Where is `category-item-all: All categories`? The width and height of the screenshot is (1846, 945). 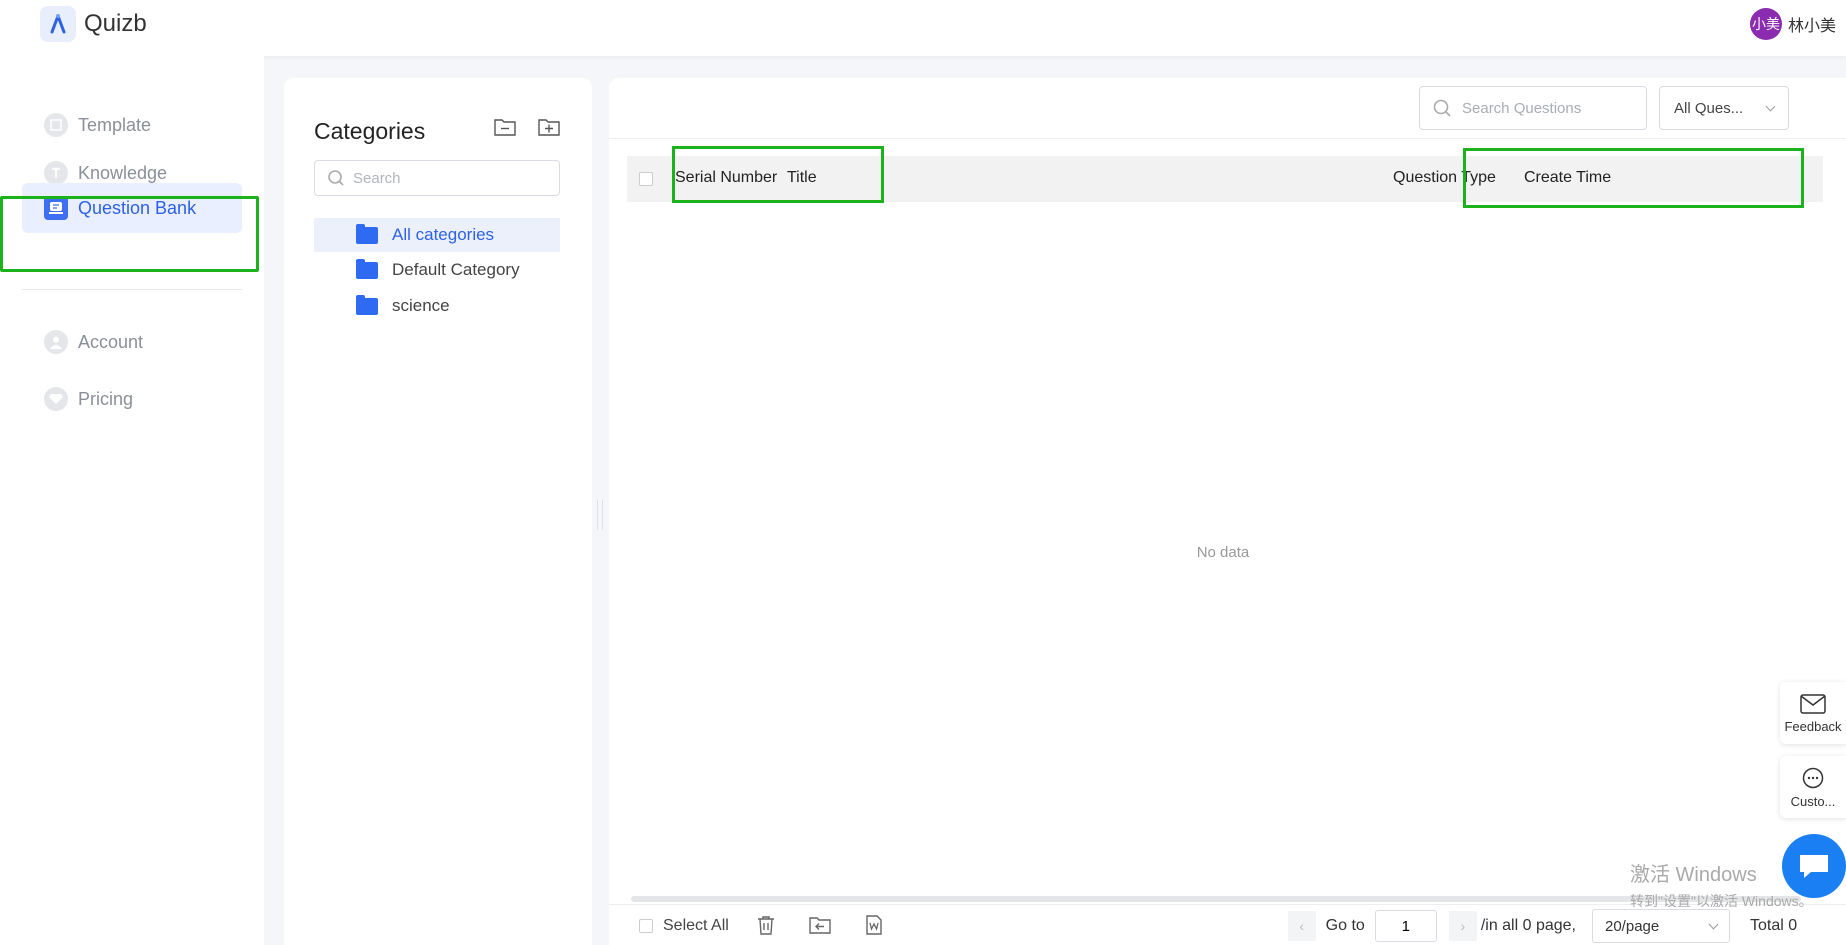 category-item-all: All categories is located at coordinates (437, 235).